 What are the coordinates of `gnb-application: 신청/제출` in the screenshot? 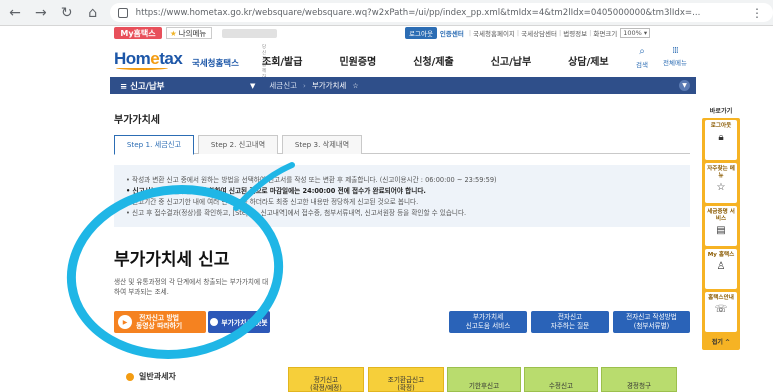 It's located at (433, 60).